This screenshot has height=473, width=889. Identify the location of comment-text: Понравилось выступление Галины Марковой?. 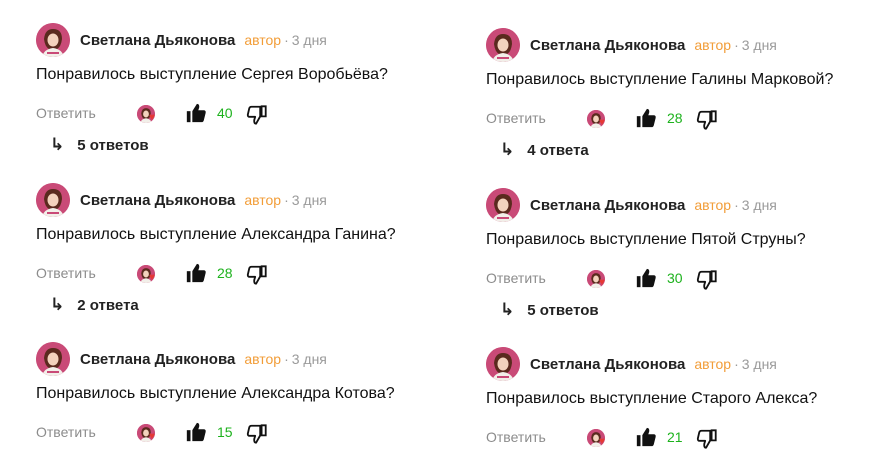
(660, 79).